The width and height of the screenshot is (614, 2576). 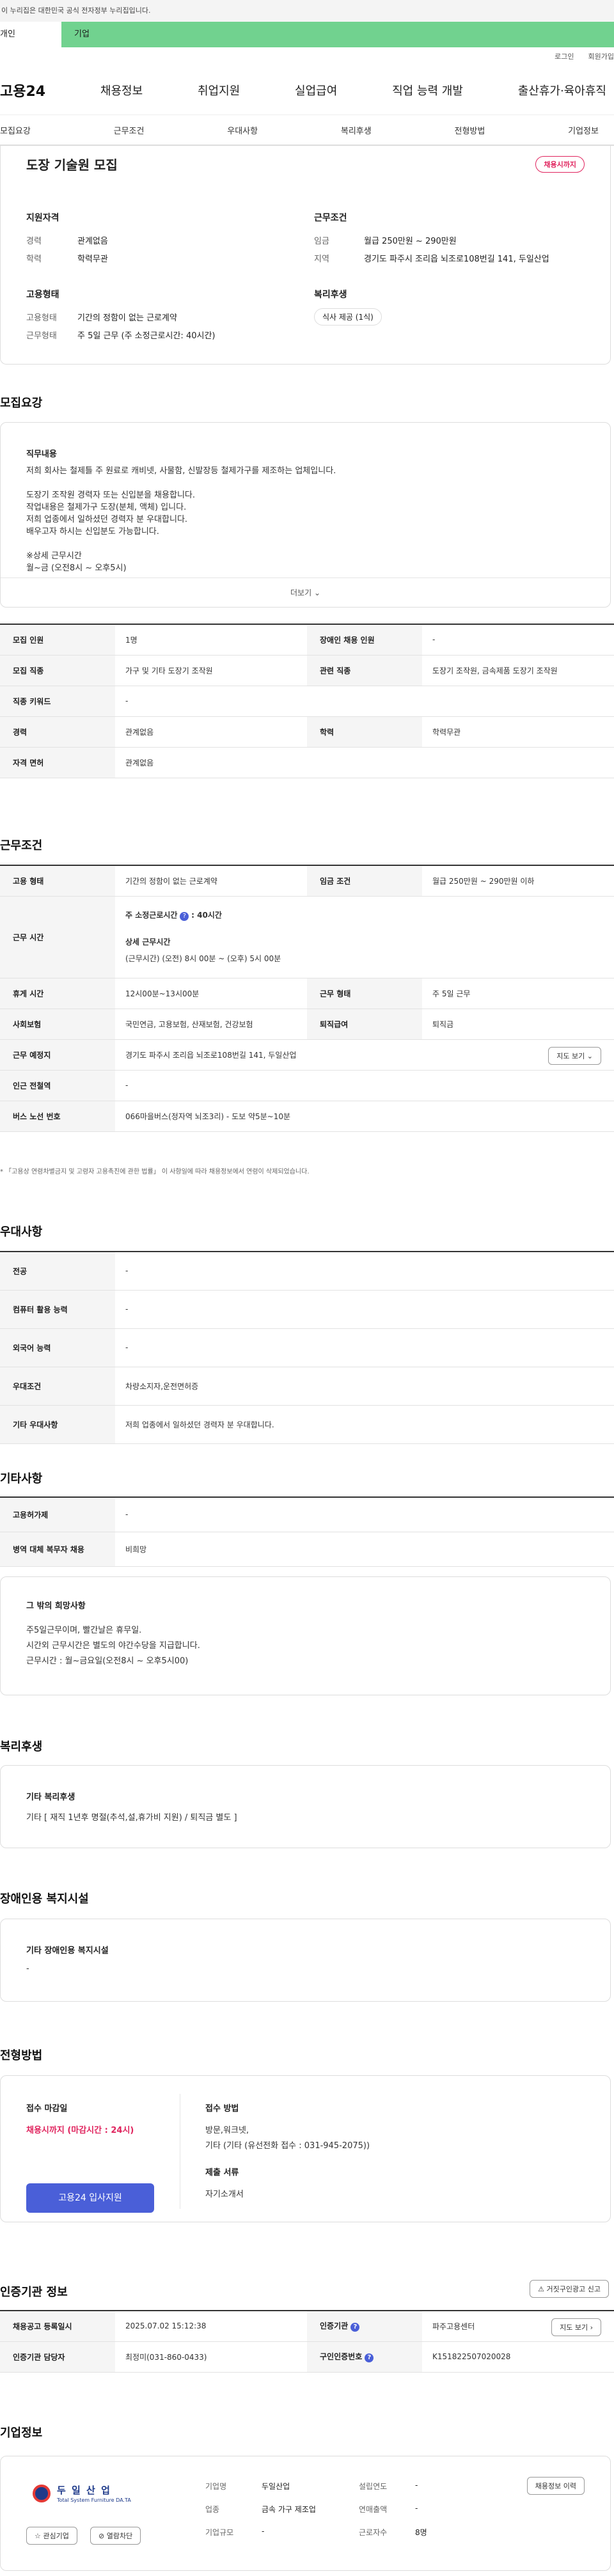 What do you see at coordinates (72, 165) in the screenshot?
I see `job-title: 도장 기술원 모집` at bounding box center [72, 165].